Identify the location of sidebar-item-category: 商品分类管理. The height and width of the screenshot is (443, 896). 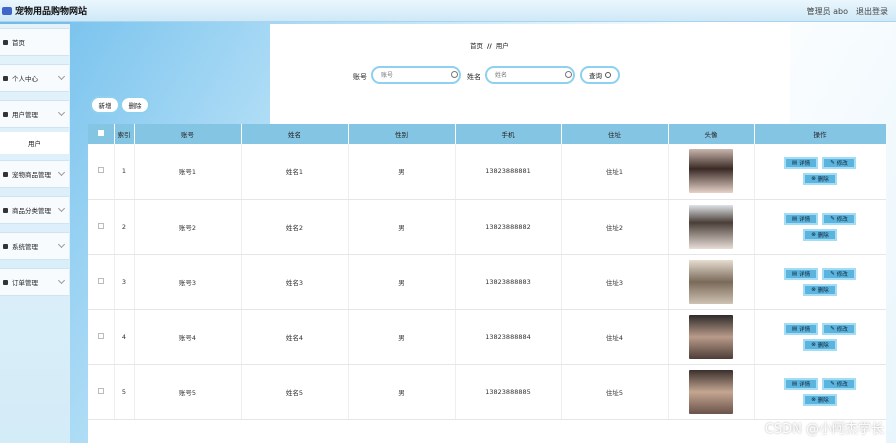
(34, 210).